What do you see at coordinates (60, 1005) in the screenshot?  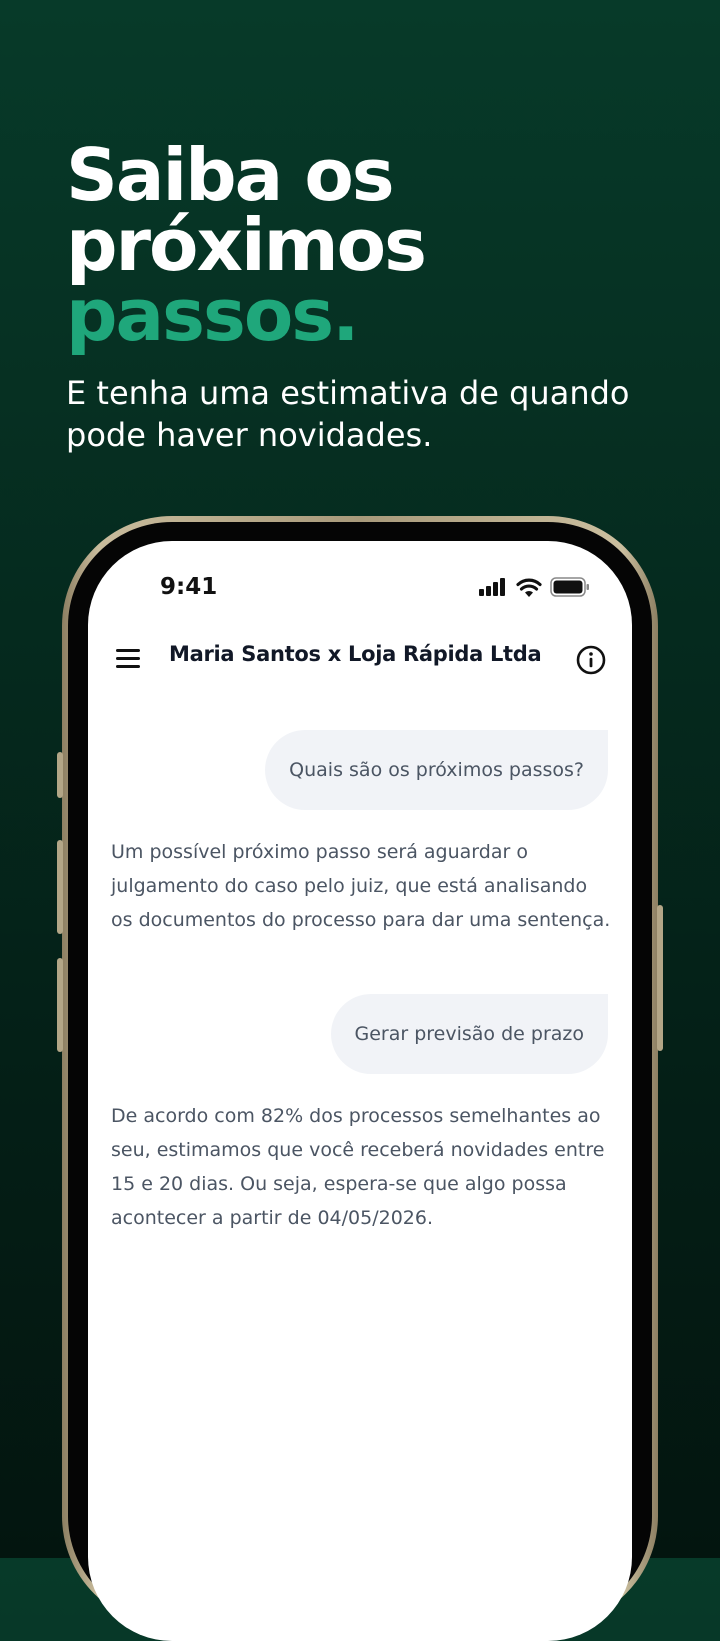 I see `phone-volume-down-button` at bounding box center [60, 1005].